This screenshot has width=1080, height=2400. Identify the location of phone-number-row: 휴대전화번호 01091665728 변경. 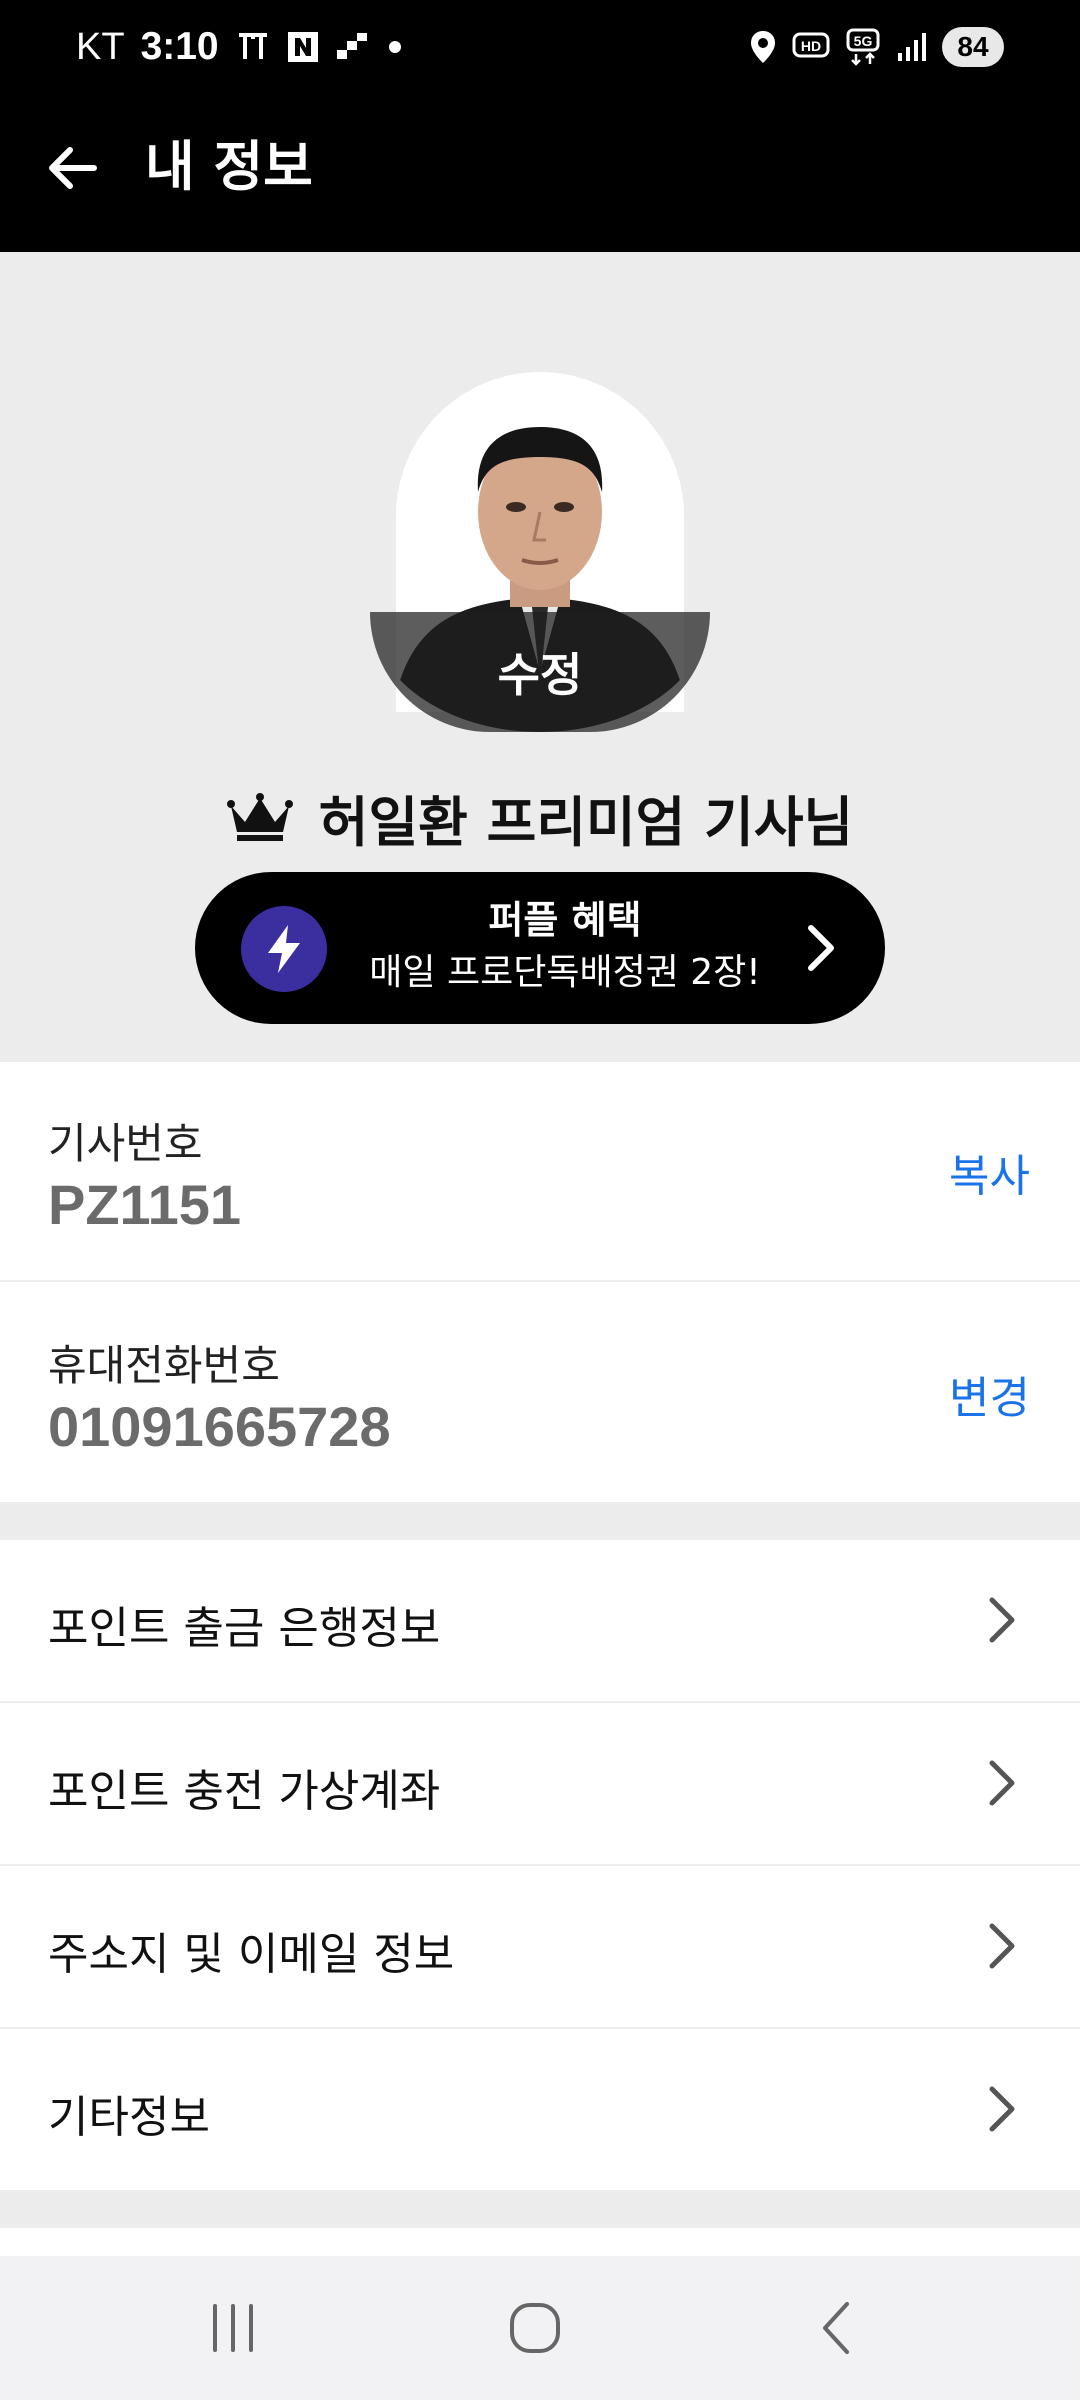
(540, 1394).